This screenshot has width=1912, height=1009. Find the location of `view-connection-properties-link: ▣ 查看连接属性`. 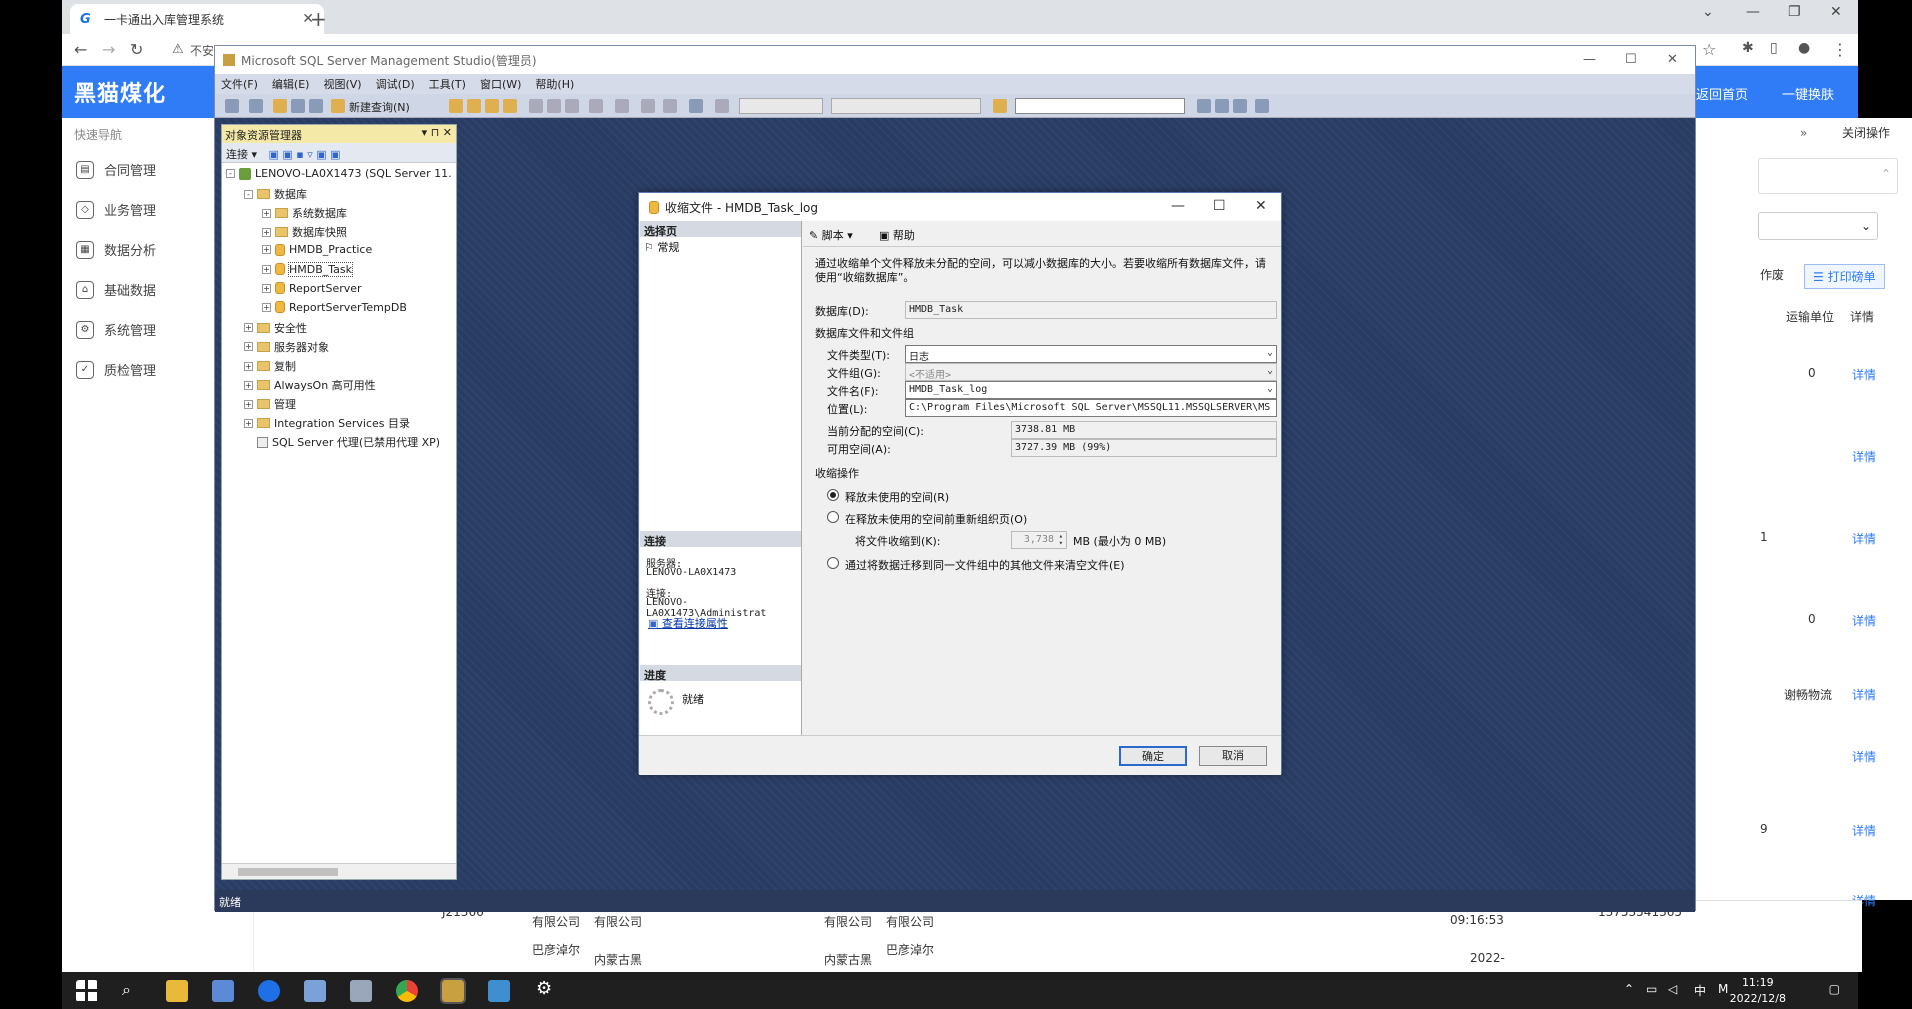

view-connection-properties-link: ▣ 查看连接属性 is located at coordinates (688, 623).